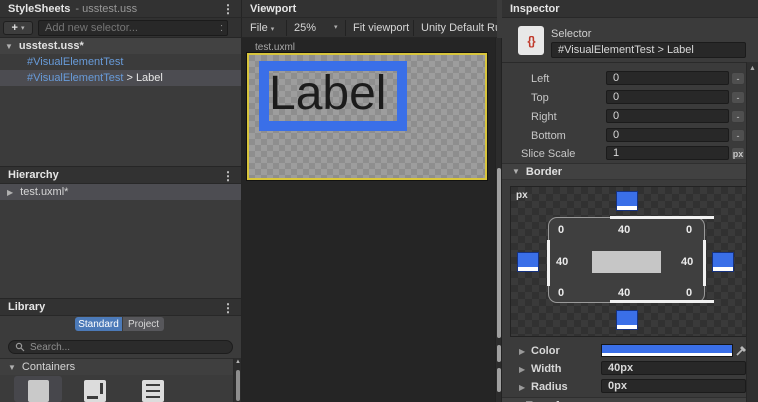 This screenshot has height=402, width=758. What do you see at coordinates (275, 47) in the screenshot?
I see `canvas-document-label: test.uxml` at bounding box center [275, 47].